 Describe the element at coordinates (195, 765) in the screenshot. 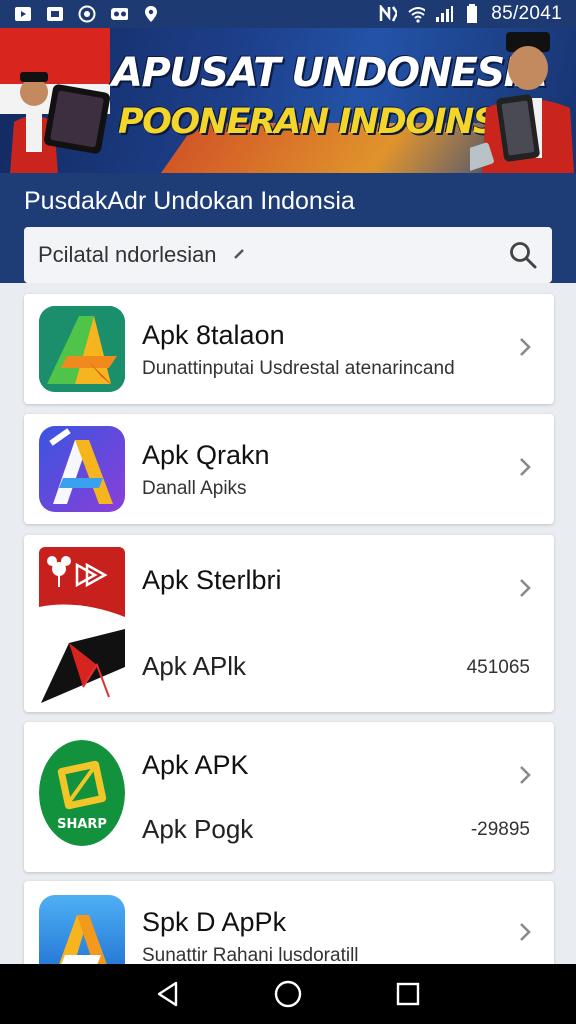

I see `app-title: Apk APK` at that location.